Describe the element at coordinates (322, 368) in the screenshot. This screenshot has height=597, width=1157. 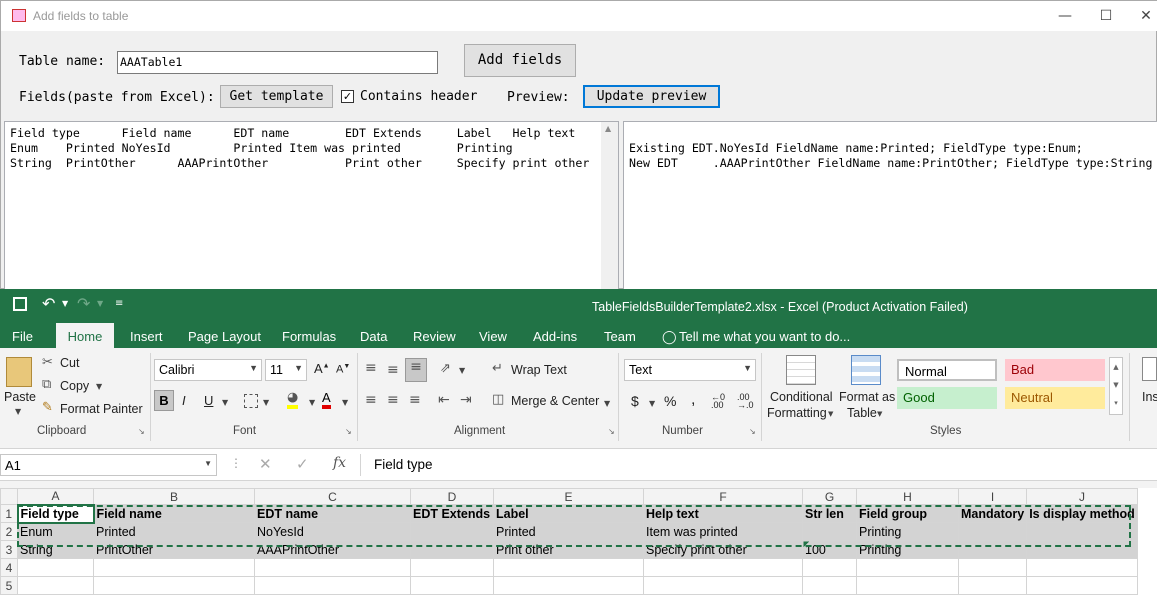
I see `increase-font-icon: A▲` at that location.